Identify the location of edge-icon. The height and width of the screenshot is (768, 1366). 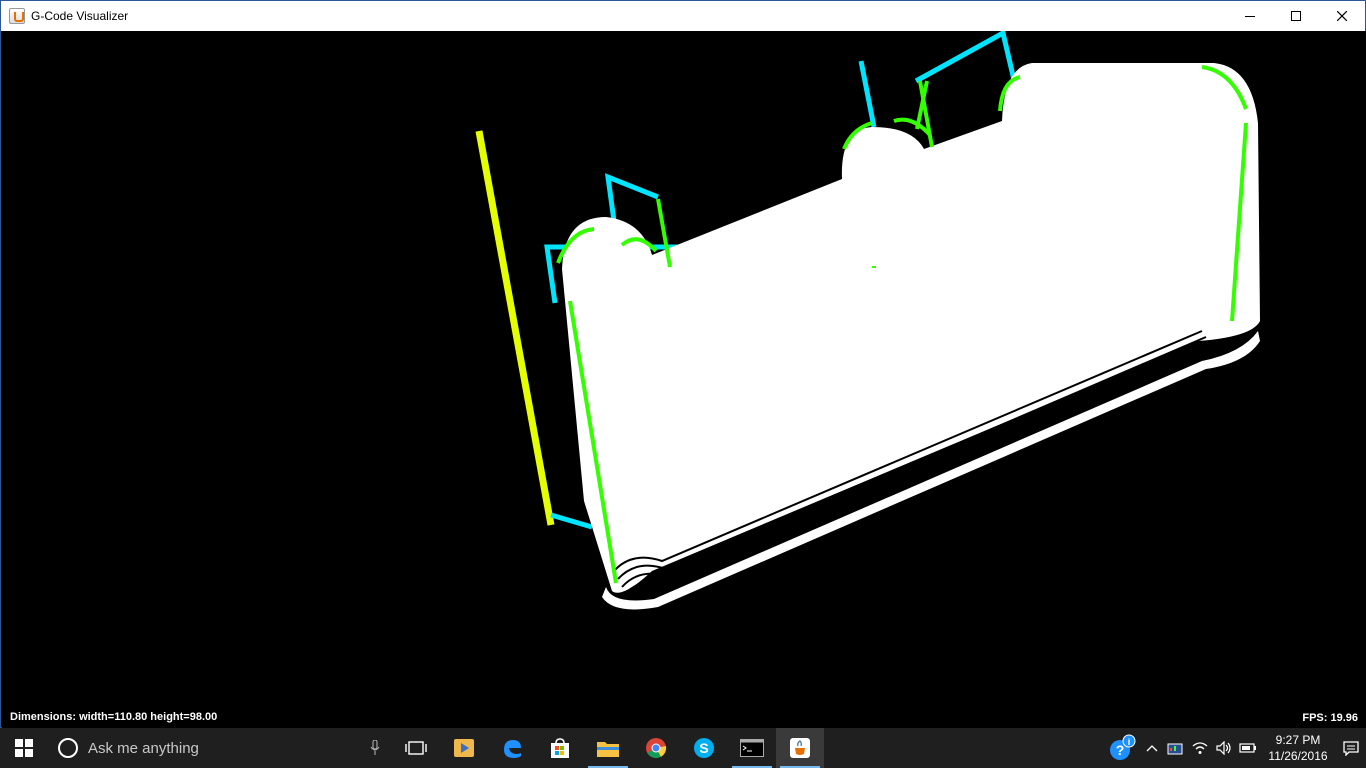
(512, 749).